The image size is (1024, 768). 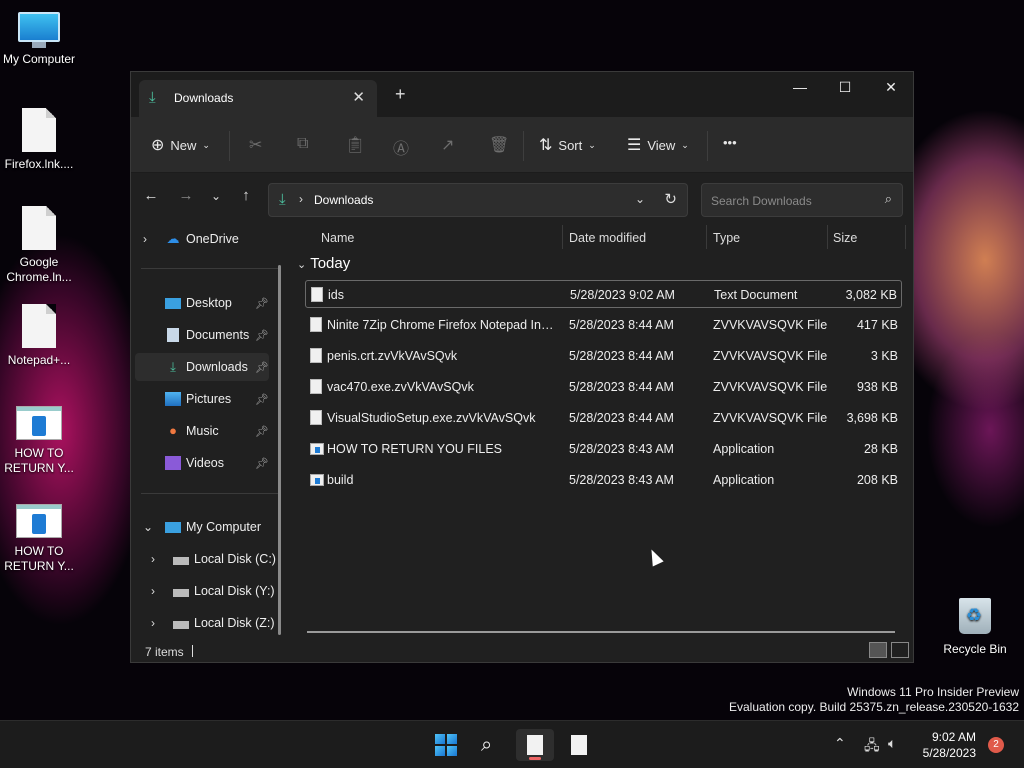 What do you see at coordinates (523, 651) in the screenshot?
I see `status-bar: 7 items` at bounding box center [523, 651].